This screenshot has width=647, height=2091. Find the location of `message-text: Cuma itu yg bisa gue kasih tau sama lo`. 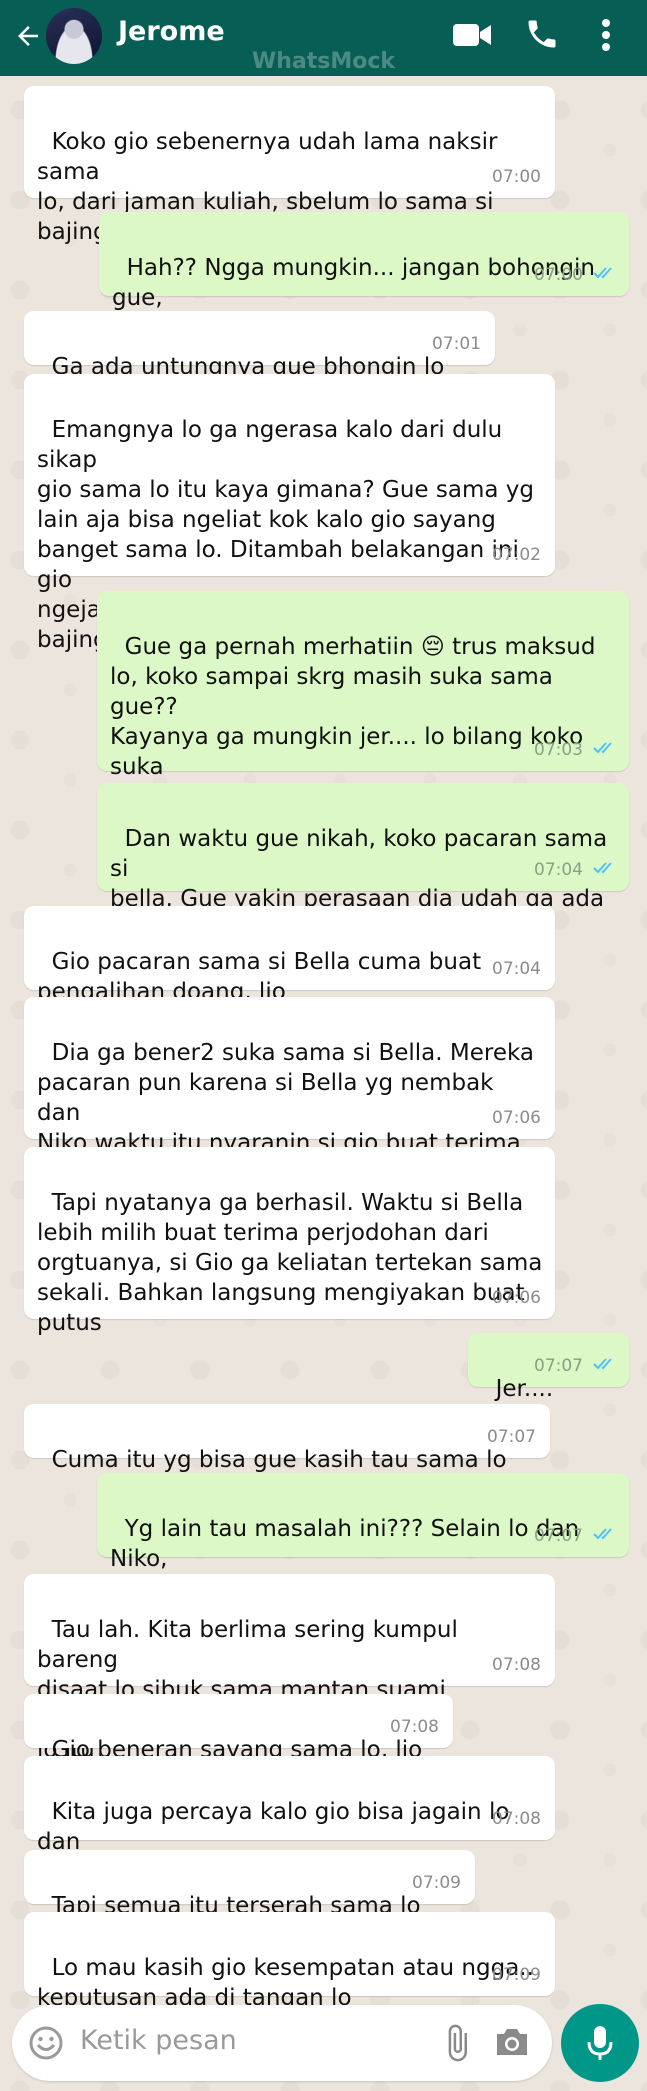

message-text: Cuma itu yg bisa gue kasih tau sama lo is located at coordinates (279, 1460).